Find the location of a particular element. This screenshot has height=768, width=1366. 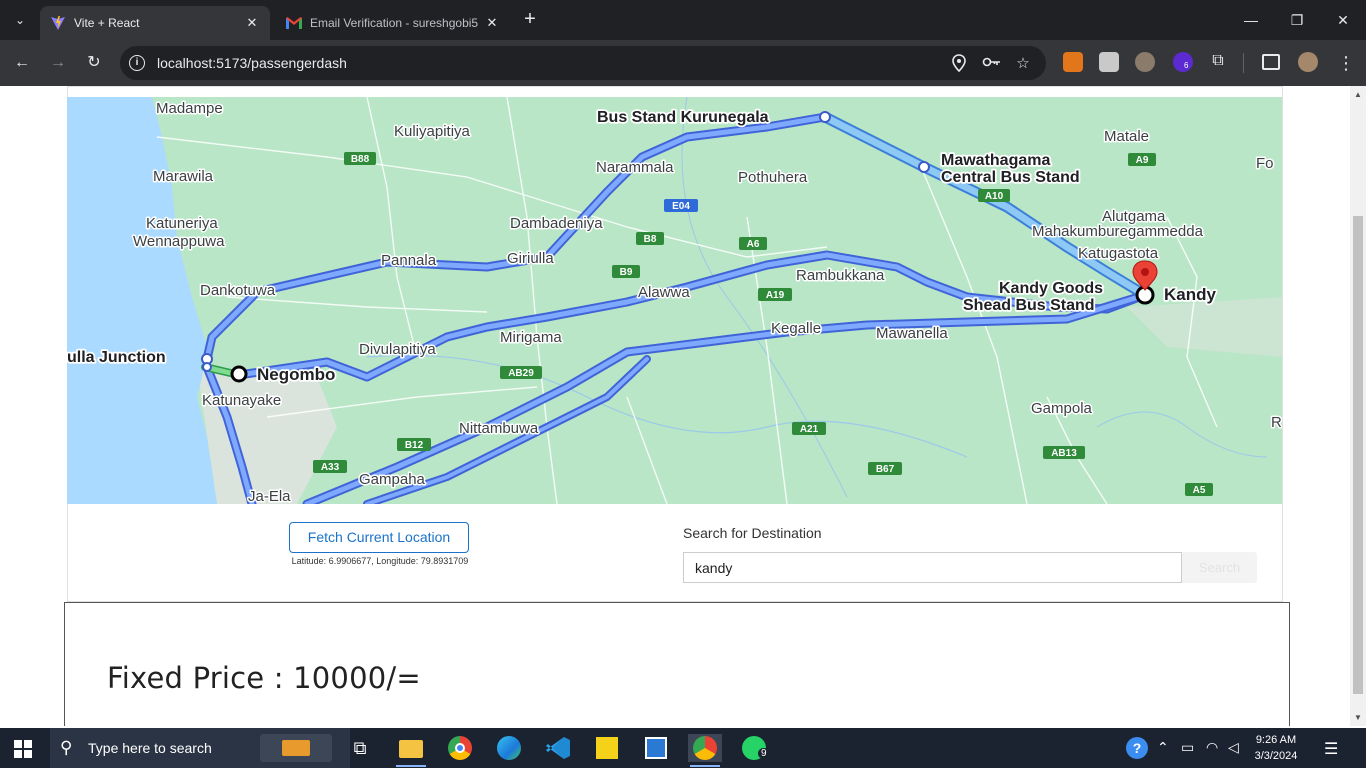

volume-icon: ◁ is located at coordinates (1233, 747).